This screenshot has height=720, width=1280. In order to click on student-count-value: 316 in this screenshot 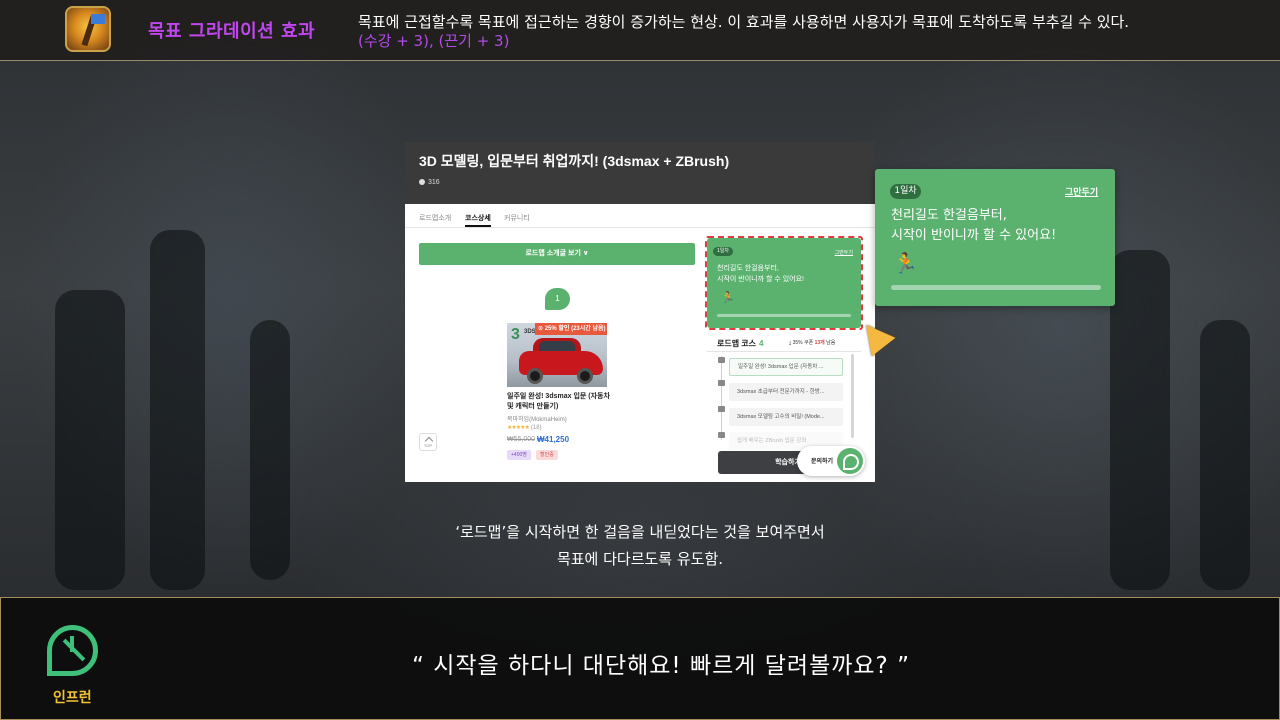, I will do `click(434, 182)`.